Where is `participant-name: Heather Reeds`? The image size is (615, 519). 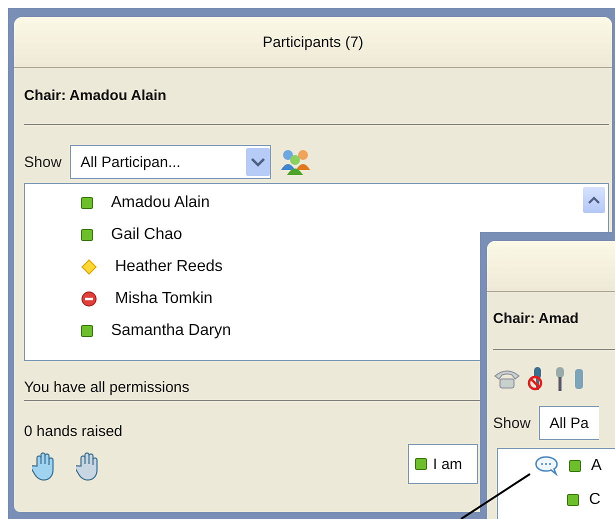 participant-name: Heather Reeds is located at coordinates (169, 267).